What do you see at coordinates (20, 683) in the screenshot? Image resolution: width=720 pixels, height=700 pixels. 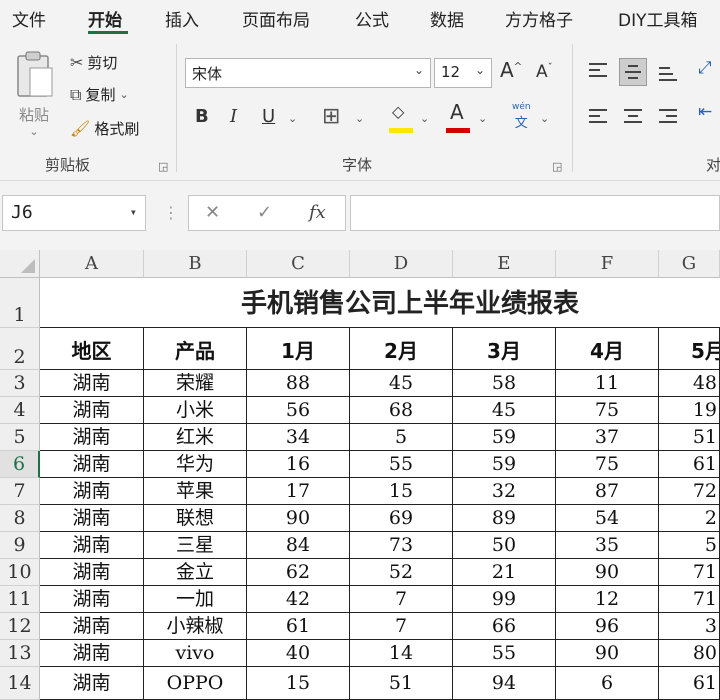 I see `row-header: 14` at bounding box center [20, 683].